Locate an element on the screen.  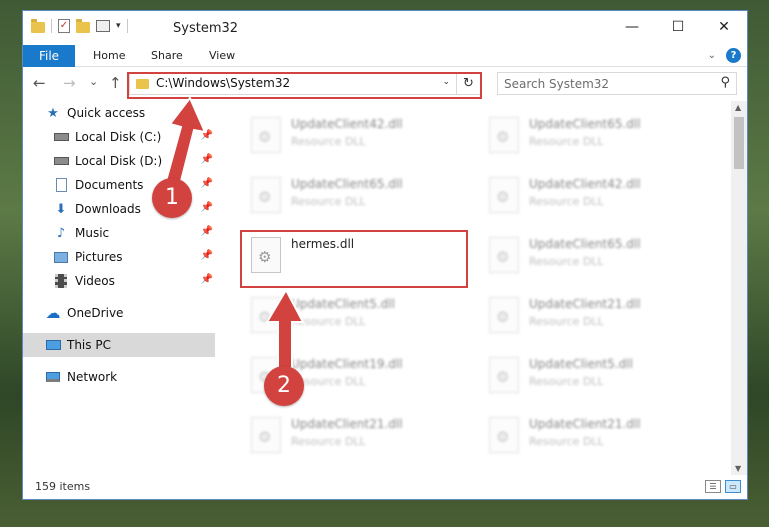
arrow-to-file is located at coordinates (285, 328).